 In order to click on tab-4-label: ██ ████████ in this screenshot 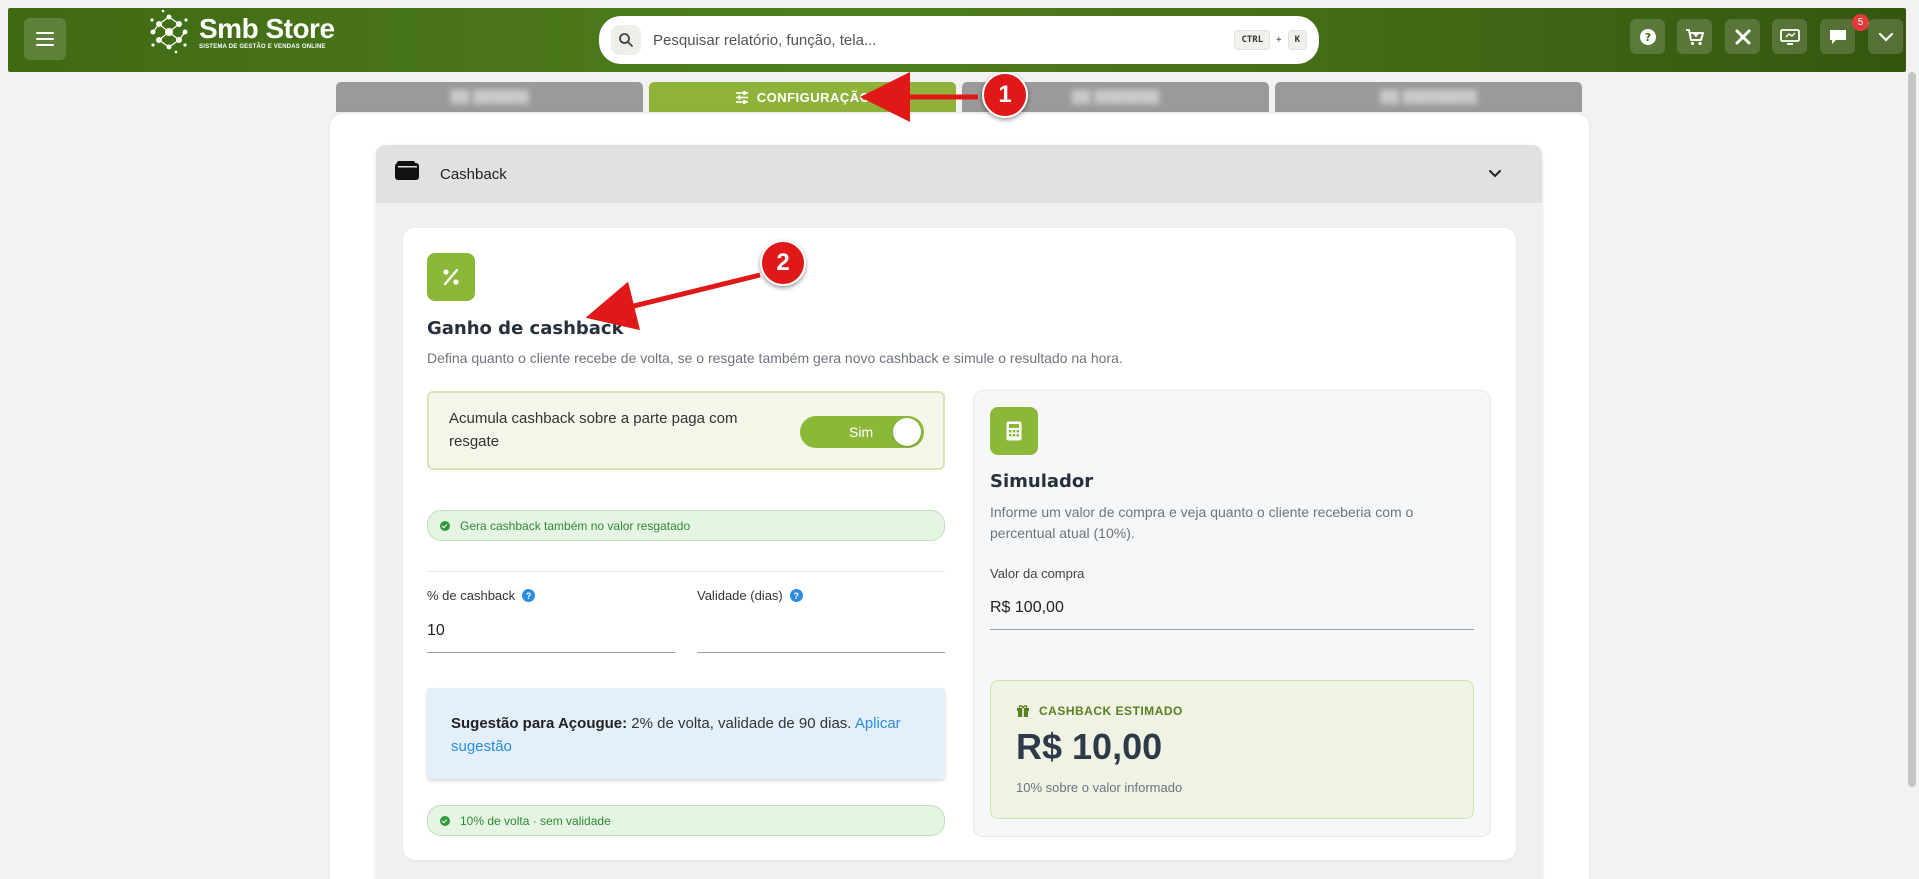, I will do `click(1428, 97)`.